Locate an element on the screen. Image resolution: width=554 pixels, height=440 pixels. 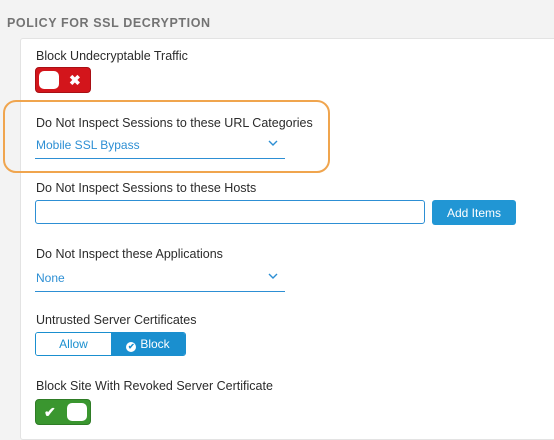
hosts-label: Do Not Inspect Sessions to these Hosts is located at coordinates (146, 188).